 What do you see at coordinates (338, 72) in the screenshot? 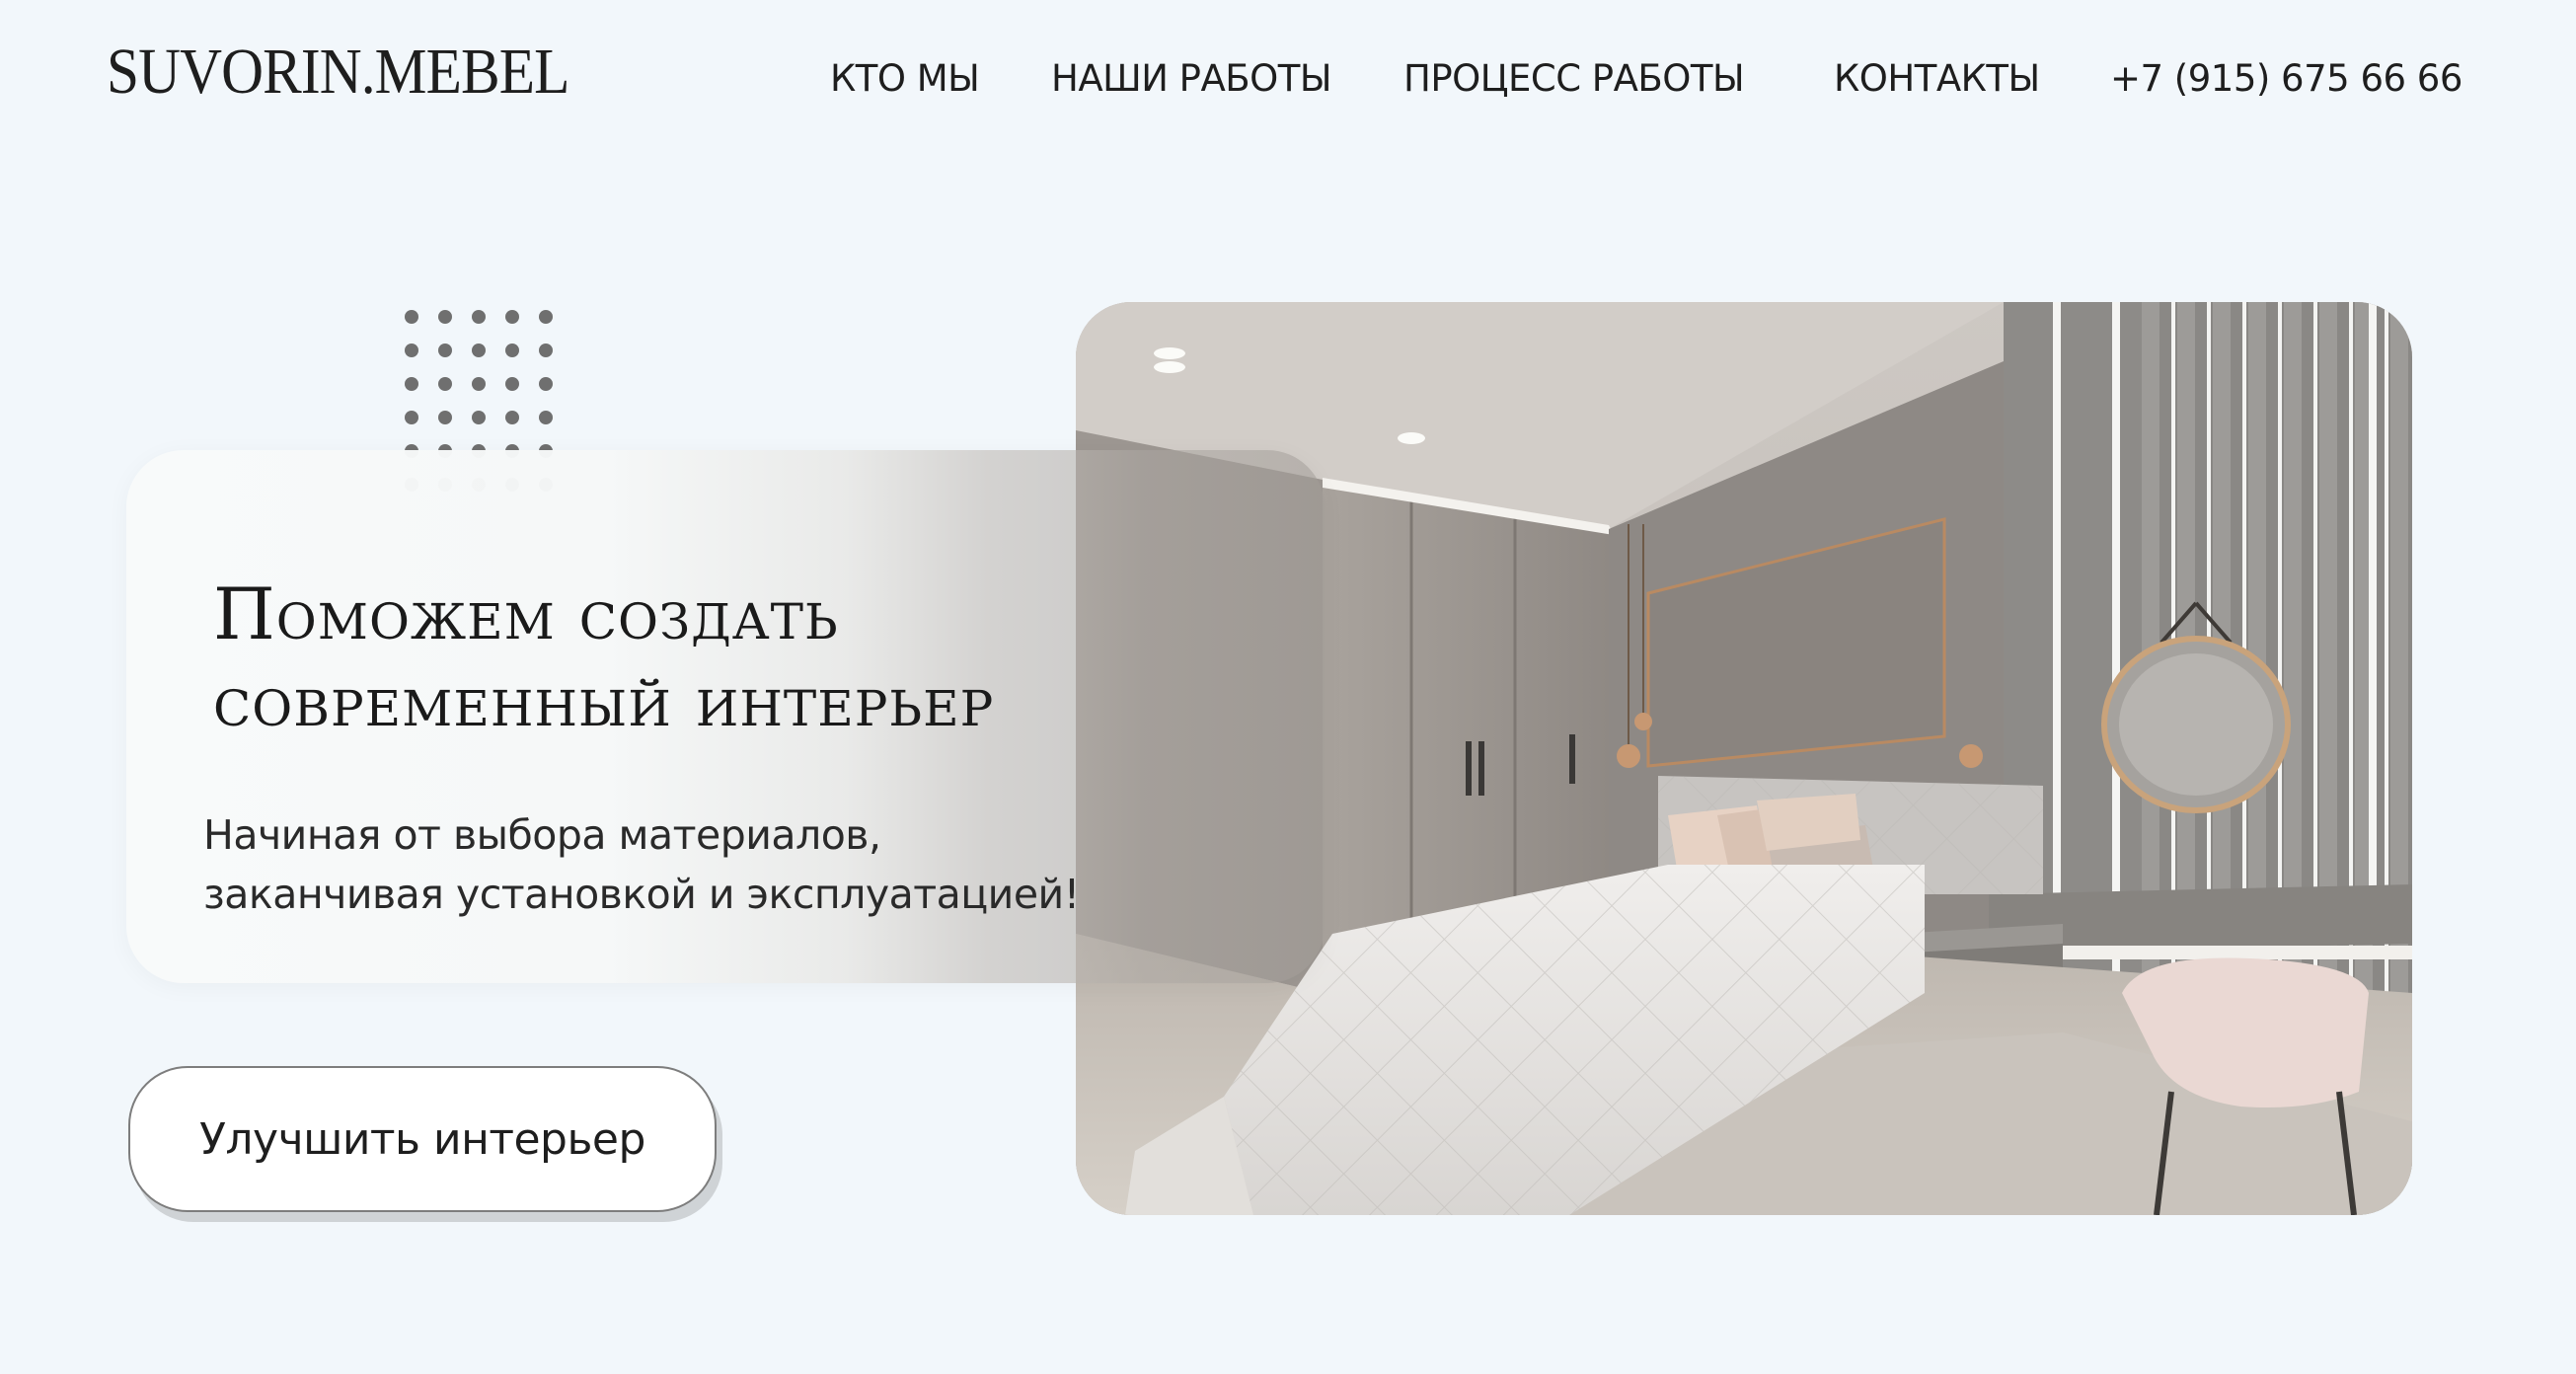
I see `brand-logo: SUVORIN.MEBEL` at bounding box center [338, 72].